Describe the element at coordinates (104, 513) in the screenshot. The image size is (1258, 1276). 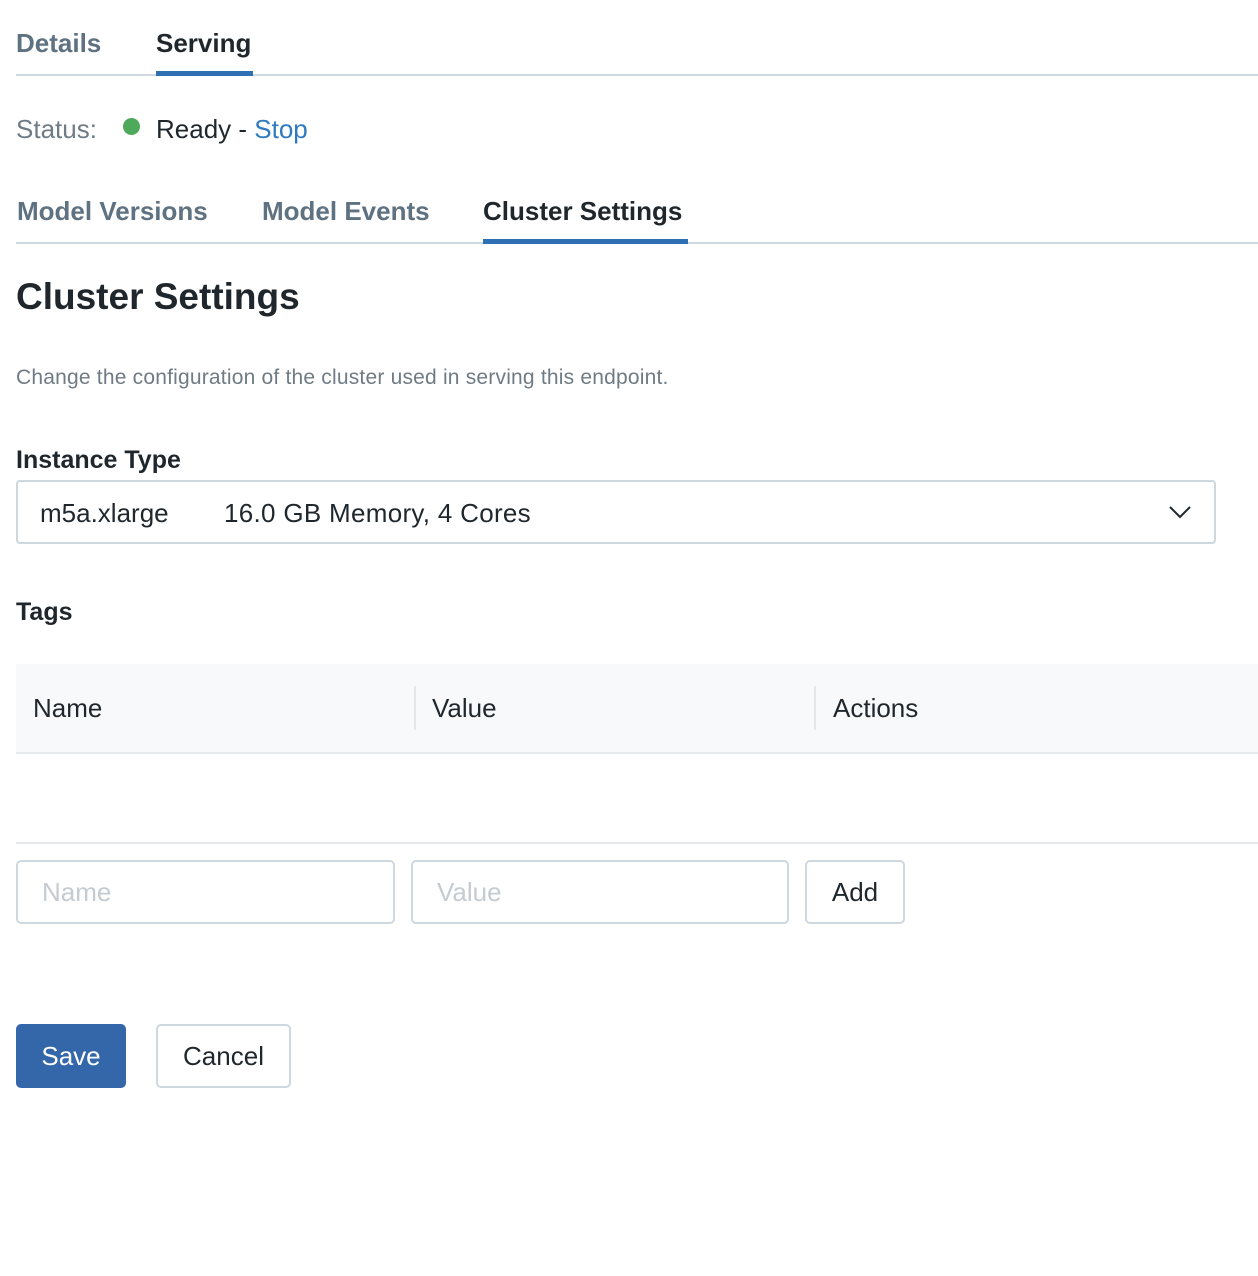
I see `instance-type-value: m5a.xlarge` at that location.